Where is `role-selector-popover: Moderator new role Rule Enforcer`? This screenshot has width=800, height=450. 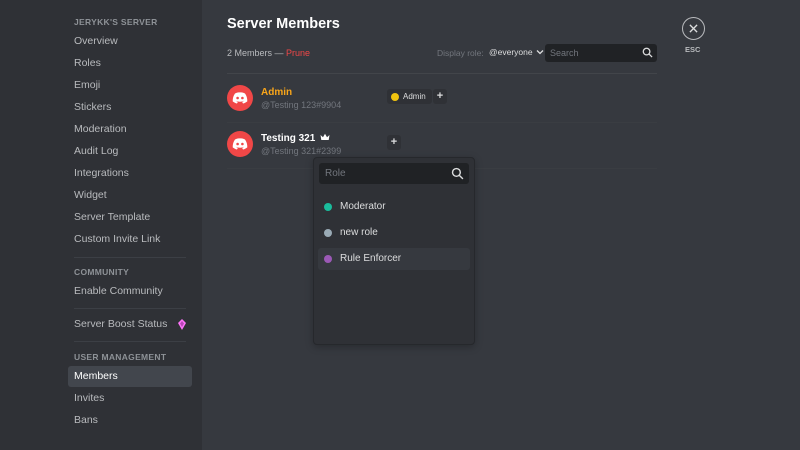
role-selector-popover: Moderator new role Rule Enforcer is located at coordinates (394, 251).